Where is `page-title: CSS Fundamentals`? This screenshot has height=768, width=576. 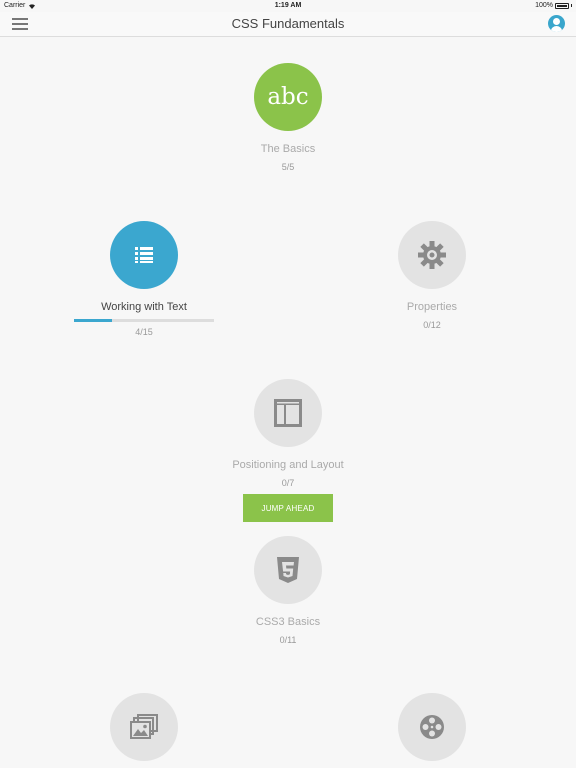
page-title: CSS Fundamentals is located at coordinates (288, 23).